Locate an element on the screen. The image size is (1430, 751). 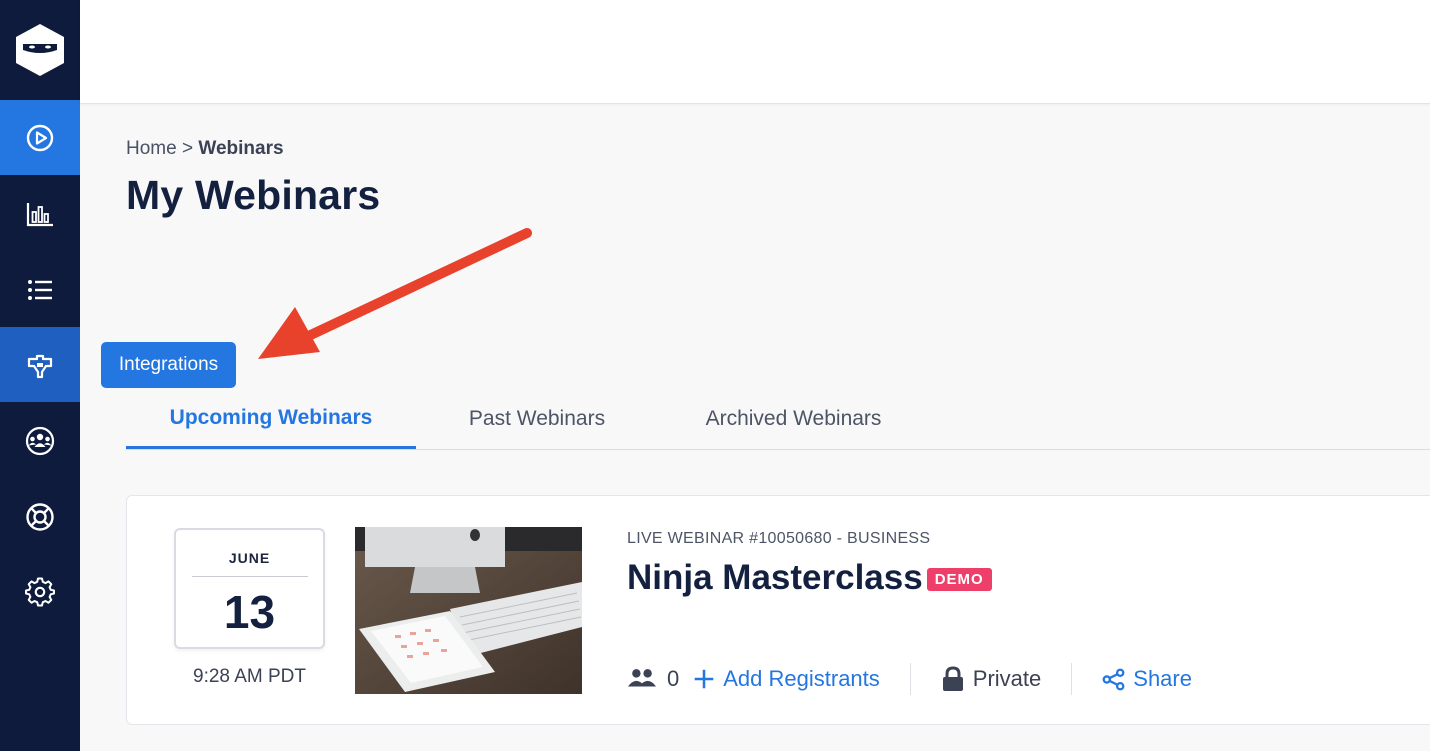
sidebar-item-users is located at coordinates (40, 440).